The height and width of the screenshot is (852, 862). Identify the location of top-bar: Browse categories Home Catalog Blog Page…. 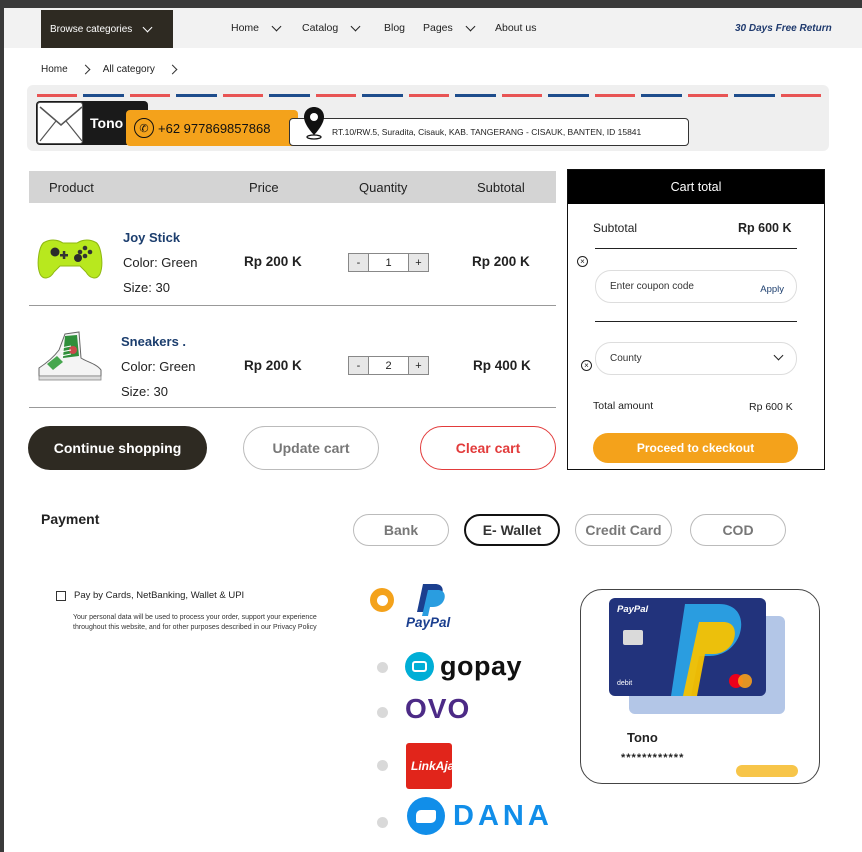
(433, 28).